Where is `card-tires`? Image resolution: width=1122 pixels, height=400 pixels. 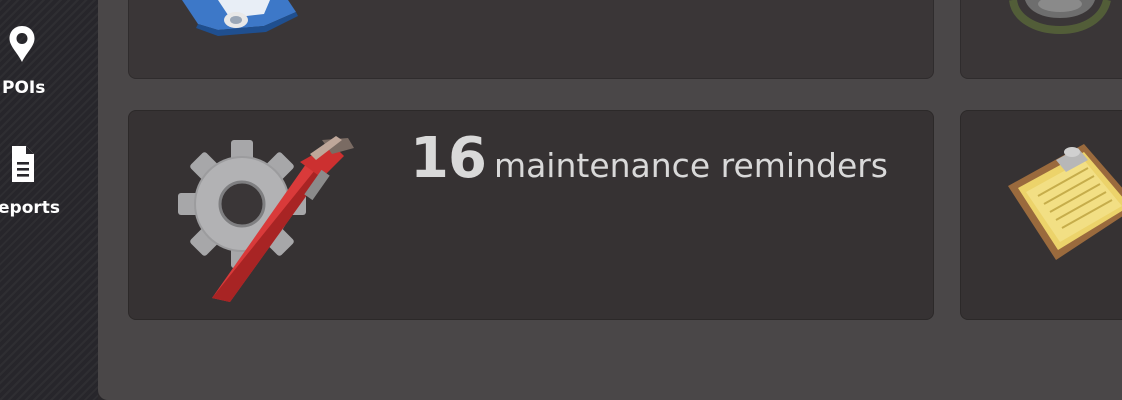
card-tires is located at coordinates (1041, 39).